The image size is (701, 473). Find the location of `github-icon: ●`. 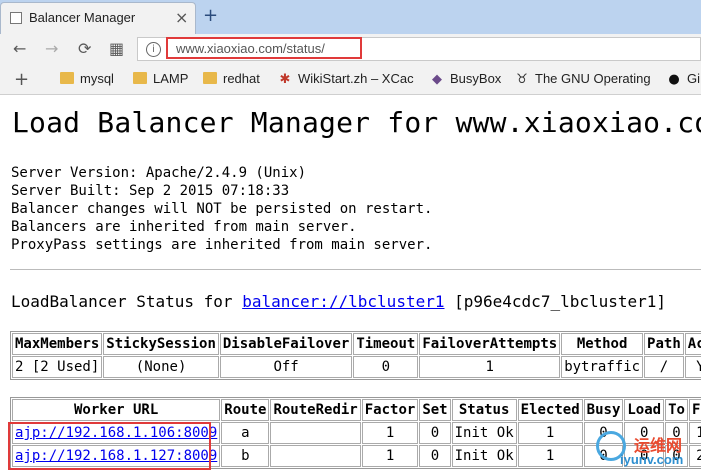

github-icon: ● is located at coordinates (674, 79).